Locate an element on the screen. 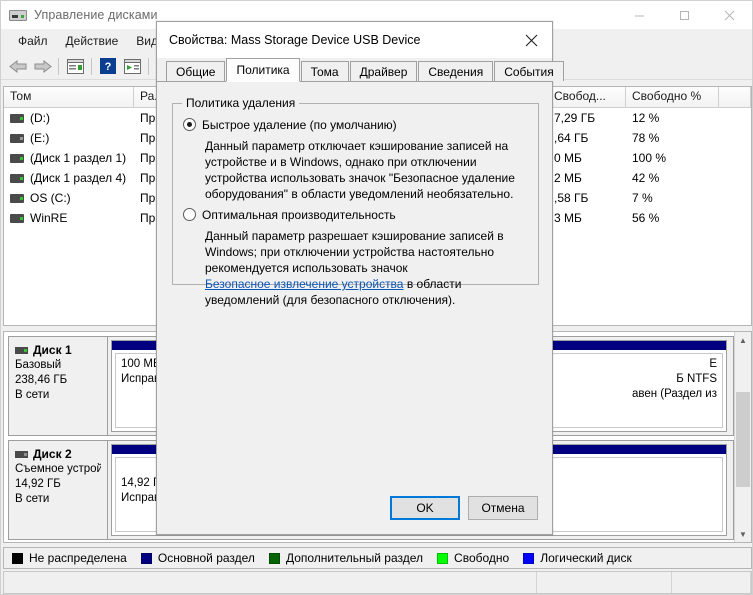  dialog-titlebar: Свойства: Mass Storage Device USB Device is located at coordinates (354, 40).